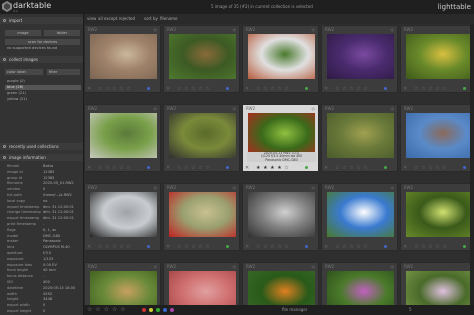  I want to click on collect-item: purple (0), so click(43, 81).